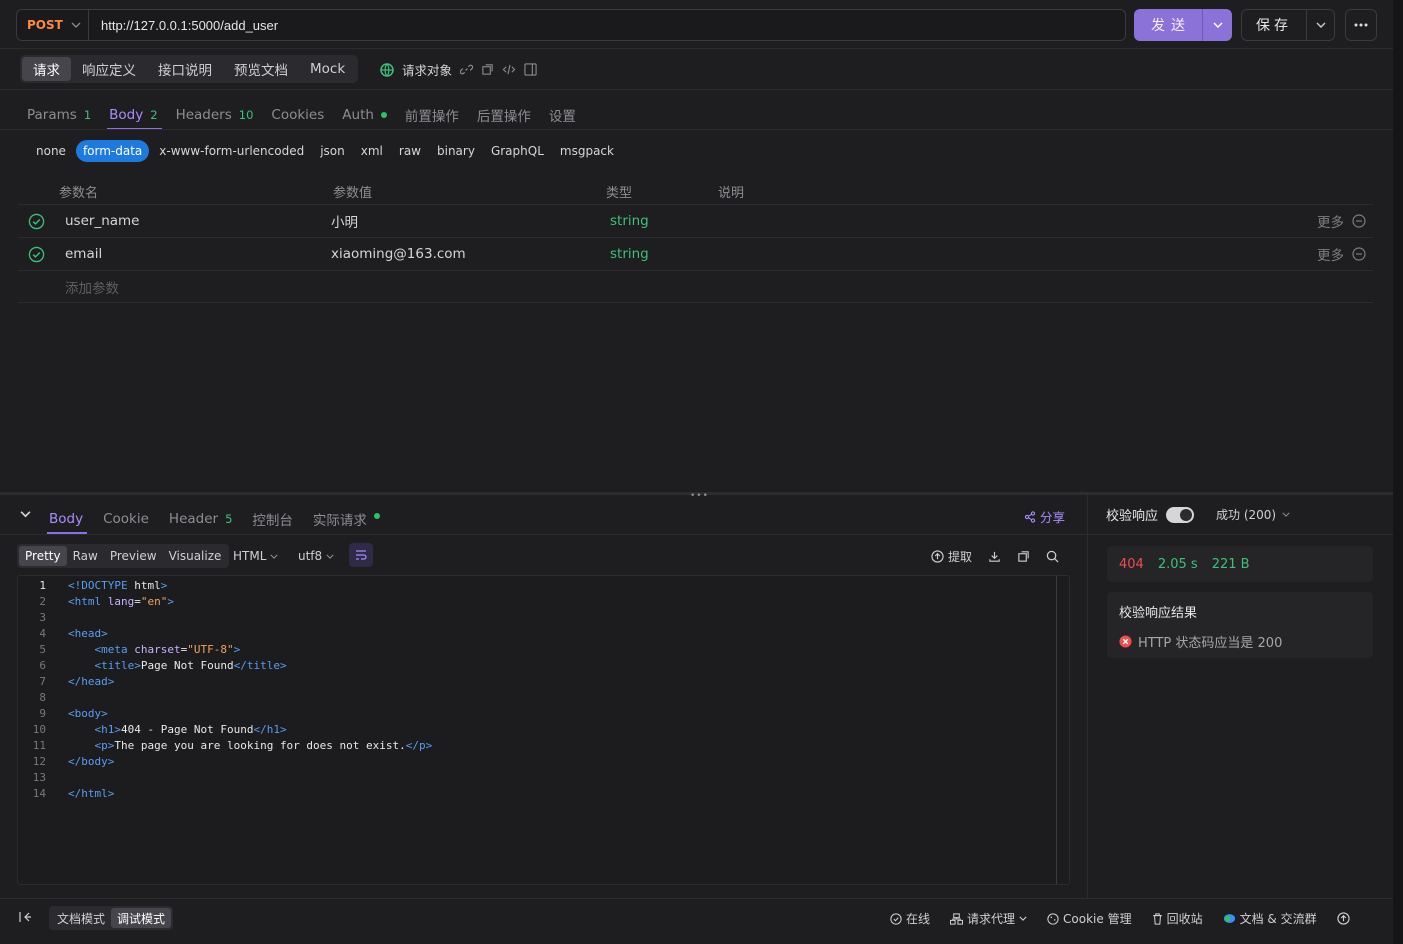 The width and height of the screenshot is (1403, 944). Describe the element at coordinates (85, 556) in the screenshot. I see `format-raw: Raw` at that location.